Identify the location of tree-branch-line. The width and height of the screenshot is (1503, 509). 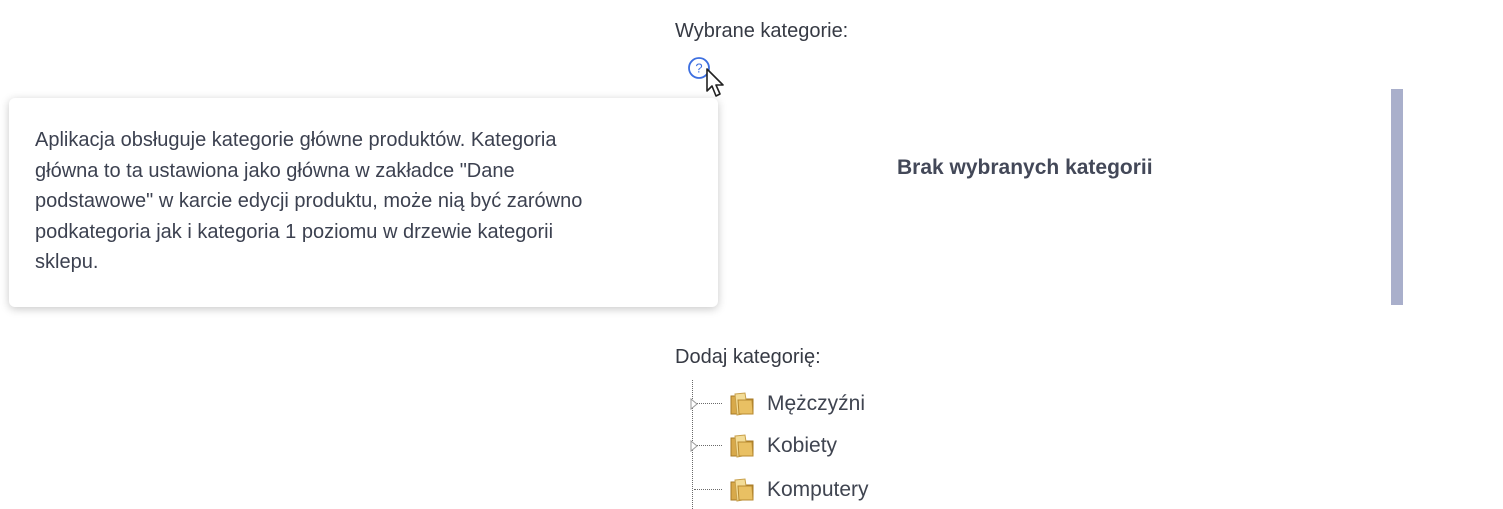
(708, 489).